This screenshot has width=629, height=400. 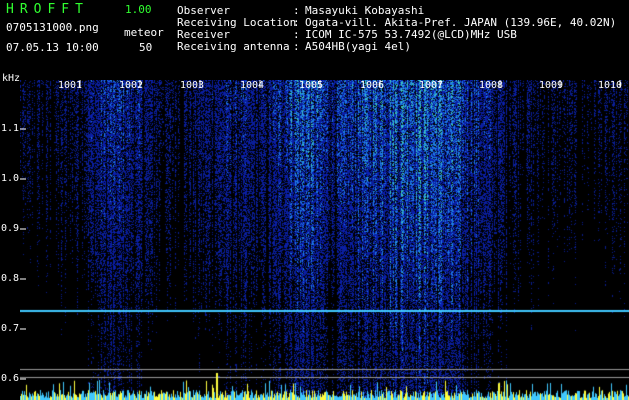 What do you see at coordinates (10, 328) in the screenshot?
I see `y-tick-label: 0.7` at bounding box center [10, 328].